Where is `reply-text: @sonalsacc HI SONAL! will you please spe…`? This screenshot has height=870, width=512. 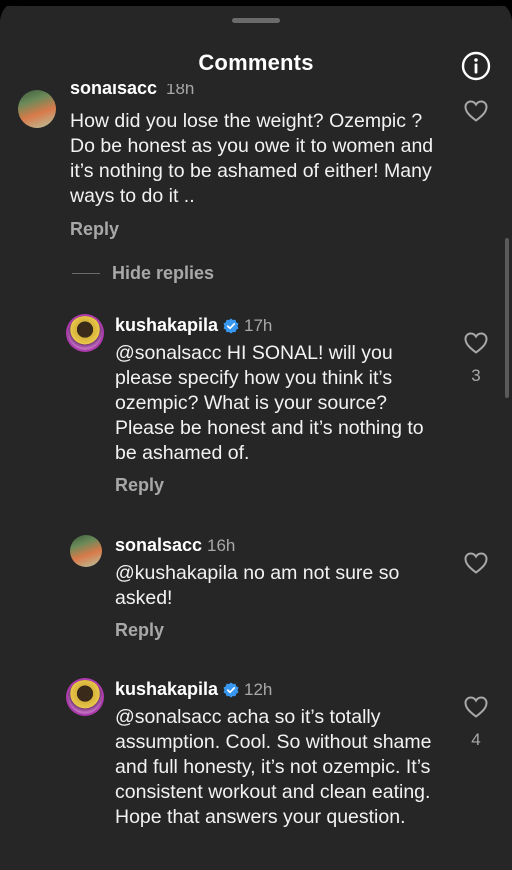
reply-text: @sonalsacc HI SONAL! will you please spe… is located at coordinates (269, 403).